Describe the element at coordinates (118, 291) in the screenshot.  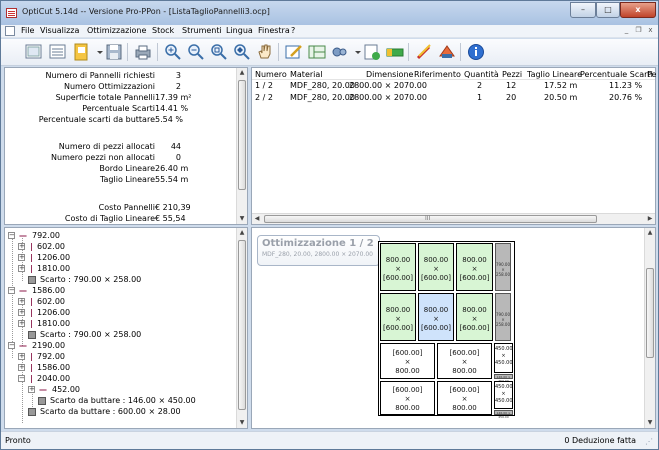
I see `tree-node-strip: − — 1586.00` at that location.